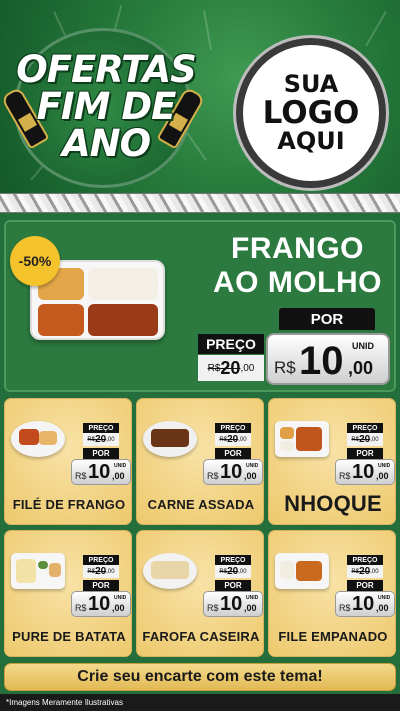 The width and height of the screenshot is (400, 711). I want to click on product-name: CARNE ASSADA, so click(201, 504).